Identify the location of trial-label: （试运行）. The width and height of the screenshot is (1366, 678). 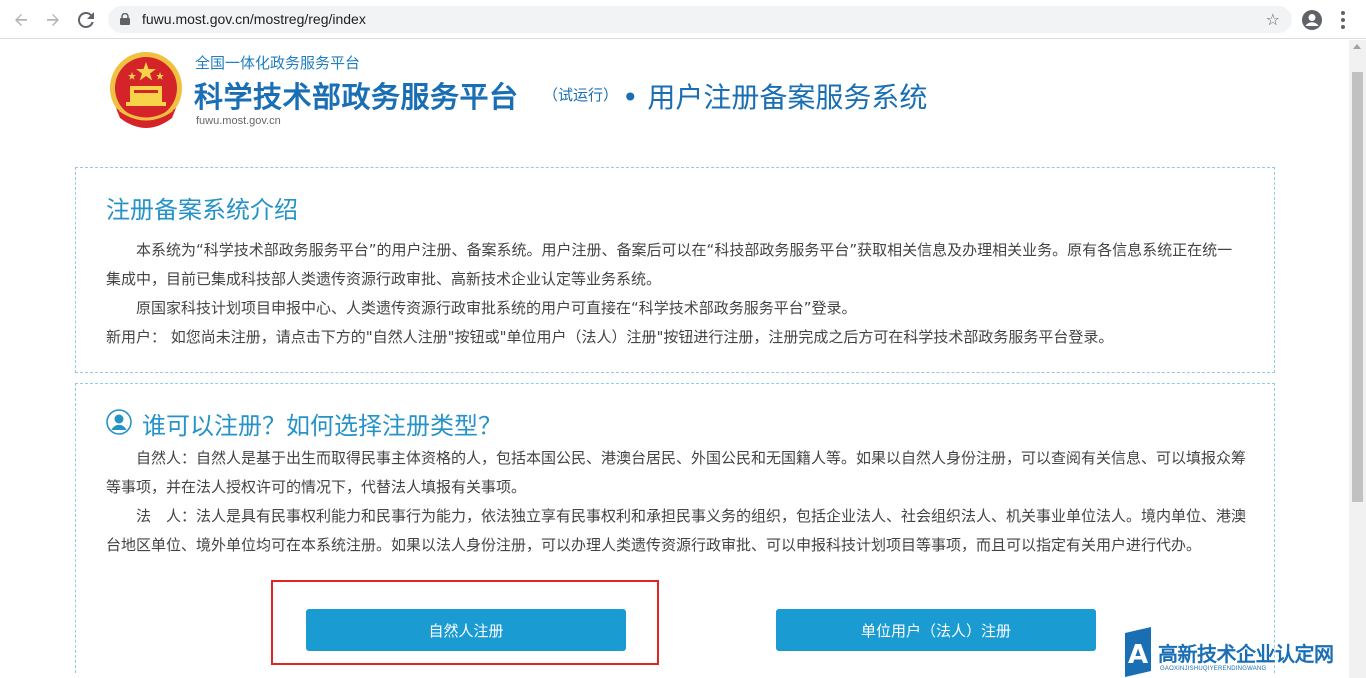
(581, 95).